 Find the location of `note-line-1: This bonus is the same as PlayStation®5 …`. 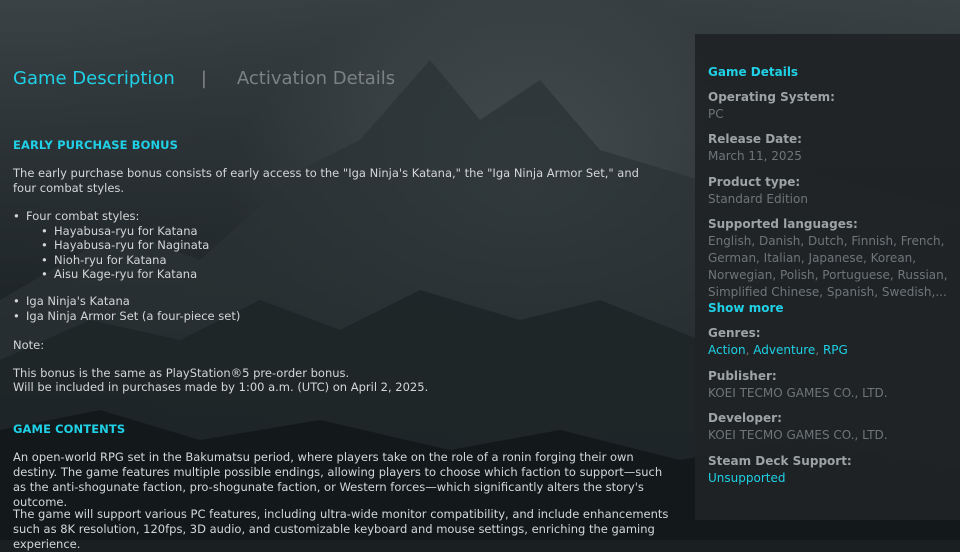

note-line-1: This bonus is the same as PlayStation®5 … is located at coordinates (181, 373).